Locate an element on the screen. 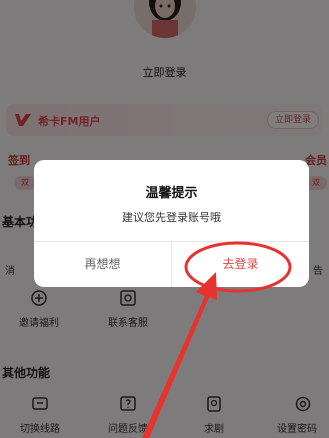 Image resolution: width=329 pixels, height=438 pixels. go-login-button: 去登录 is located at coordinates (240, 264).